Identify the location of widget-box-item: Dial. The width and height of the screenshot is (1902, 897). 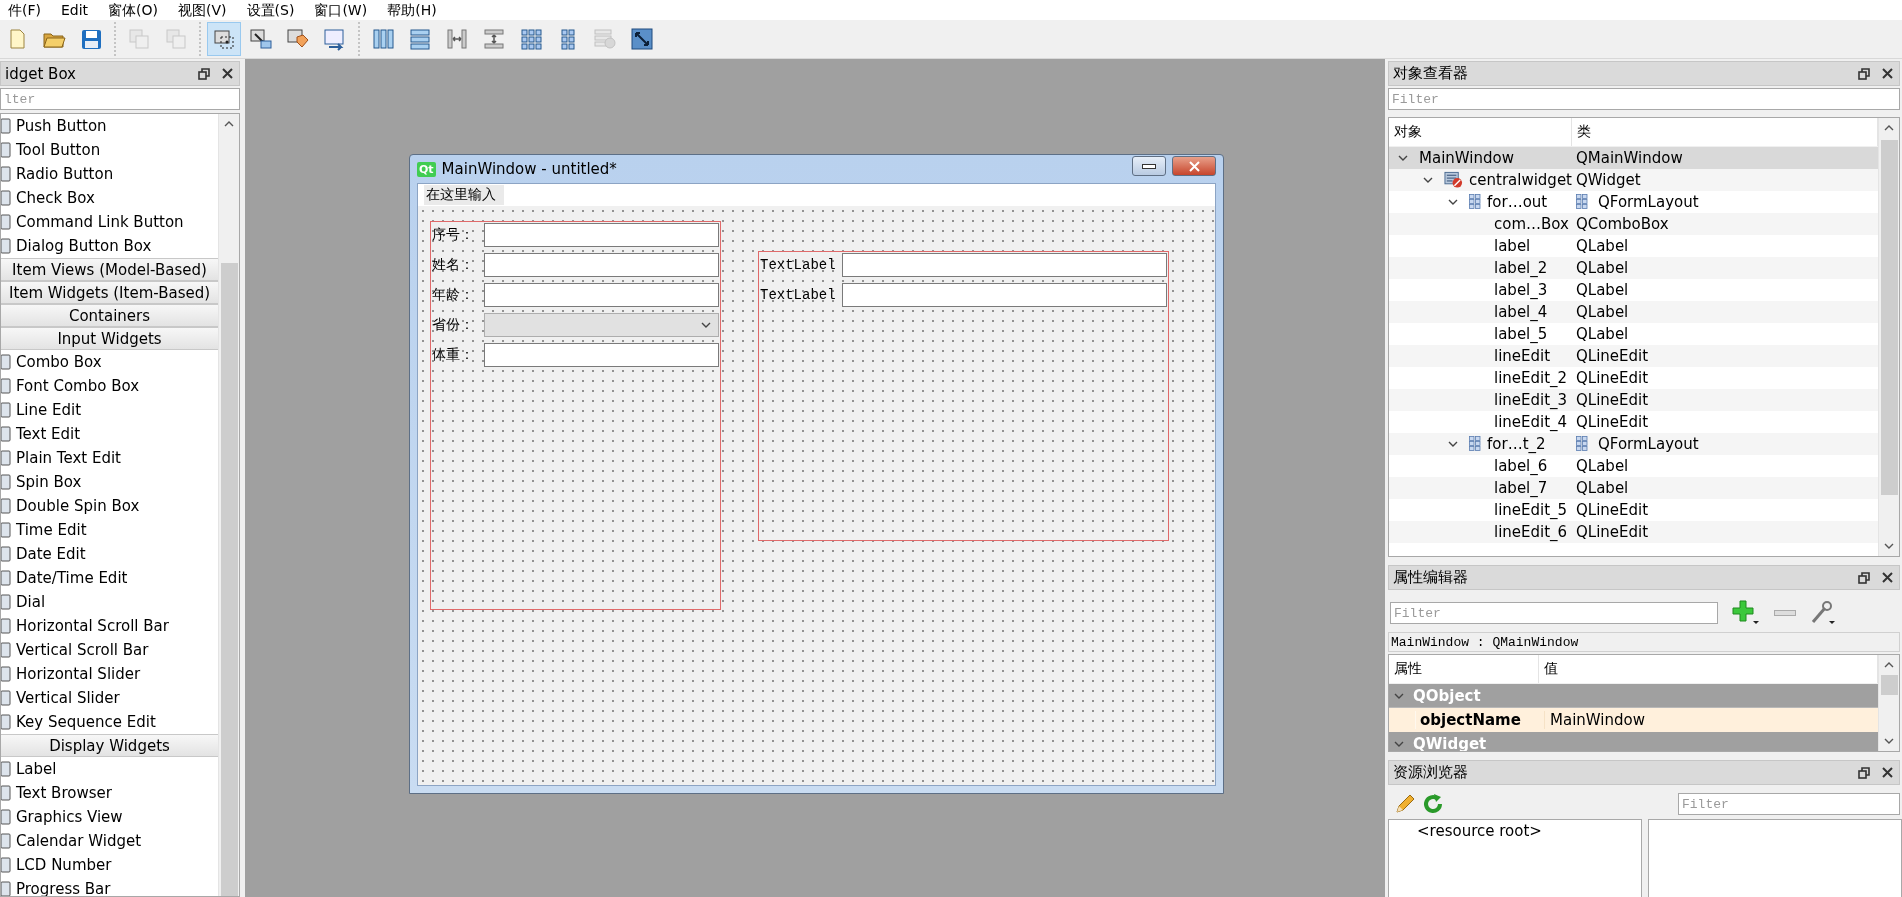
(31, 602).